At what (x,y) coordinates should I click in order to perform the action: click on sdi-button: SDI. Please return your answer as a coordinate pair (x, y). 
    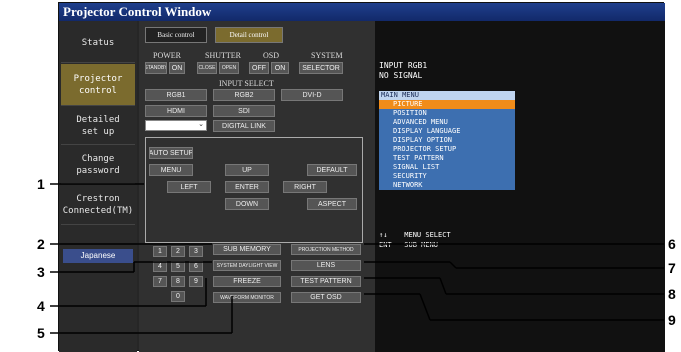
    Looking at the image, I should click on (244, 111).